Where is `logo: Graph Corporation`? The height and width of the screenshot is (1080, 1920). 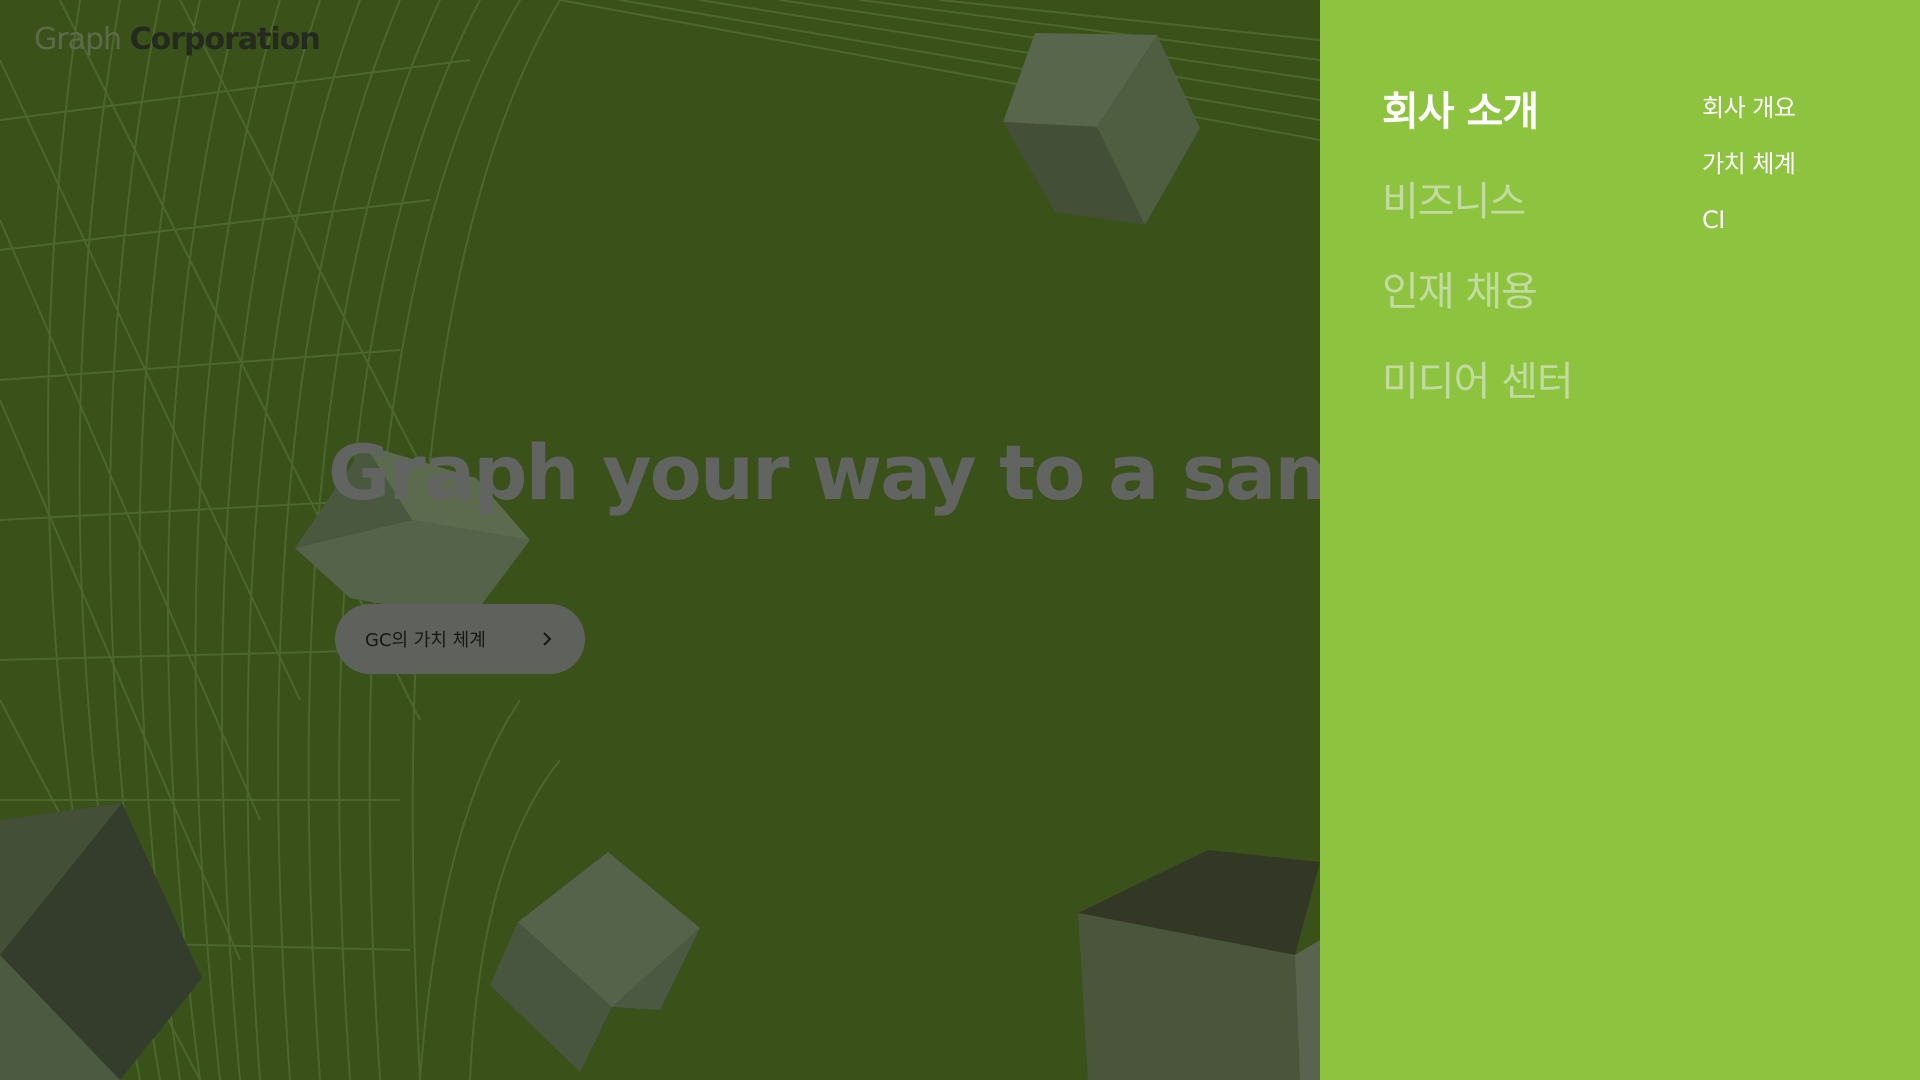 logo: Graph Corporation is located at coordinates (177, 39).